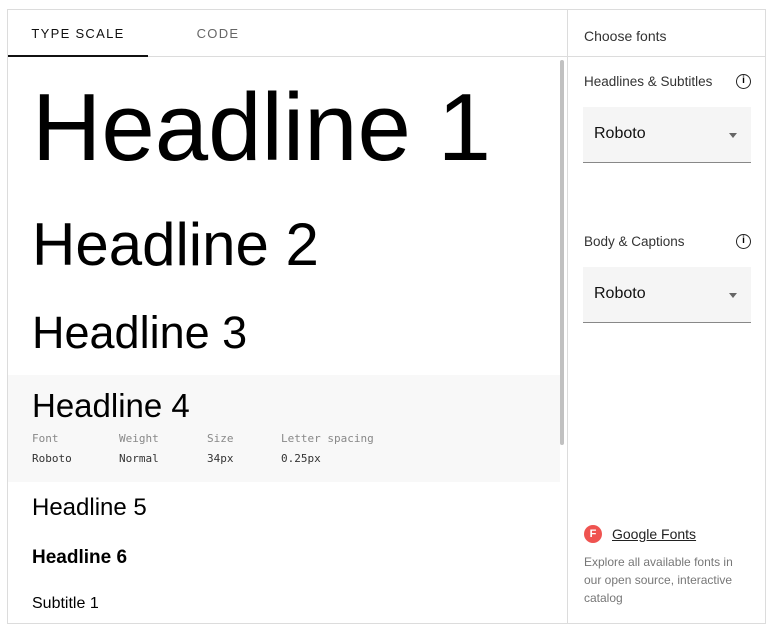 The image size is (773, 633). I want to click on google-fonts-icon: F, so click(593, 534).